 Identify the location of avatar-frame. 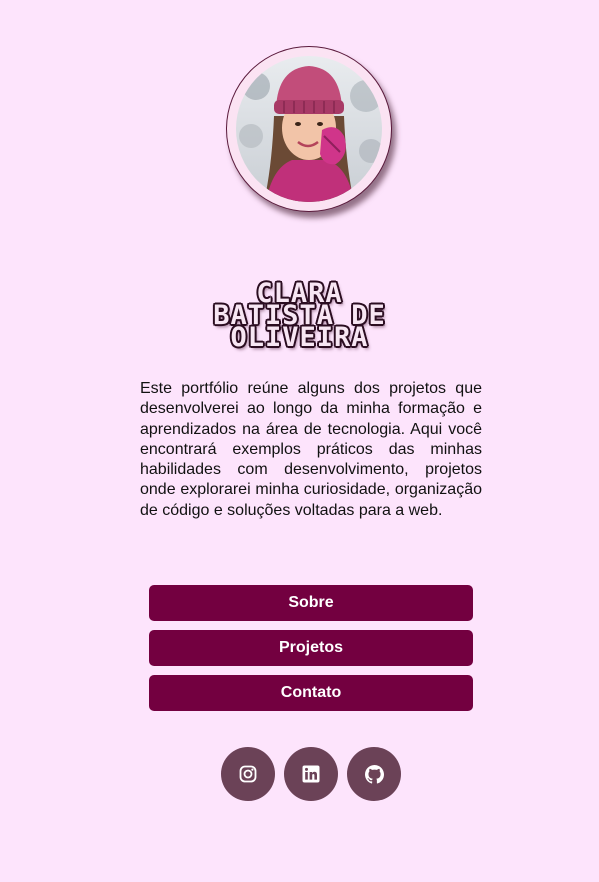
(309, 129).